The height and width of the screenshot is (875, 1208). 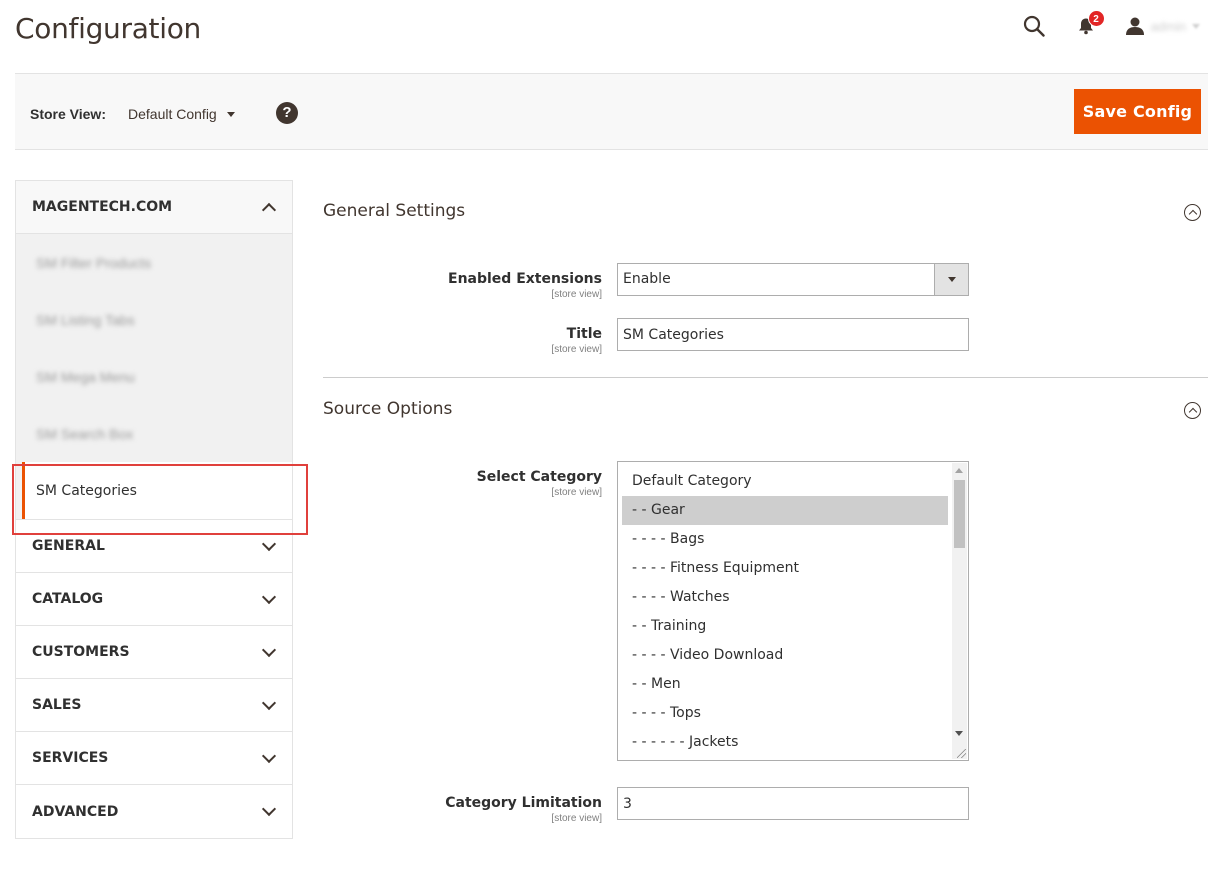 I want to click on resize-grip-icon, so click(x=961, y=753).